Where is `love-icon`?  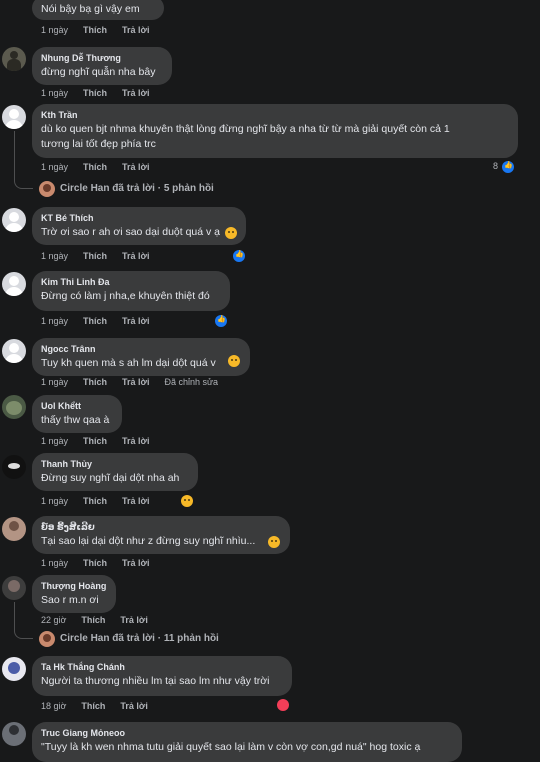
love-icon is located at coordinates (283, 705).